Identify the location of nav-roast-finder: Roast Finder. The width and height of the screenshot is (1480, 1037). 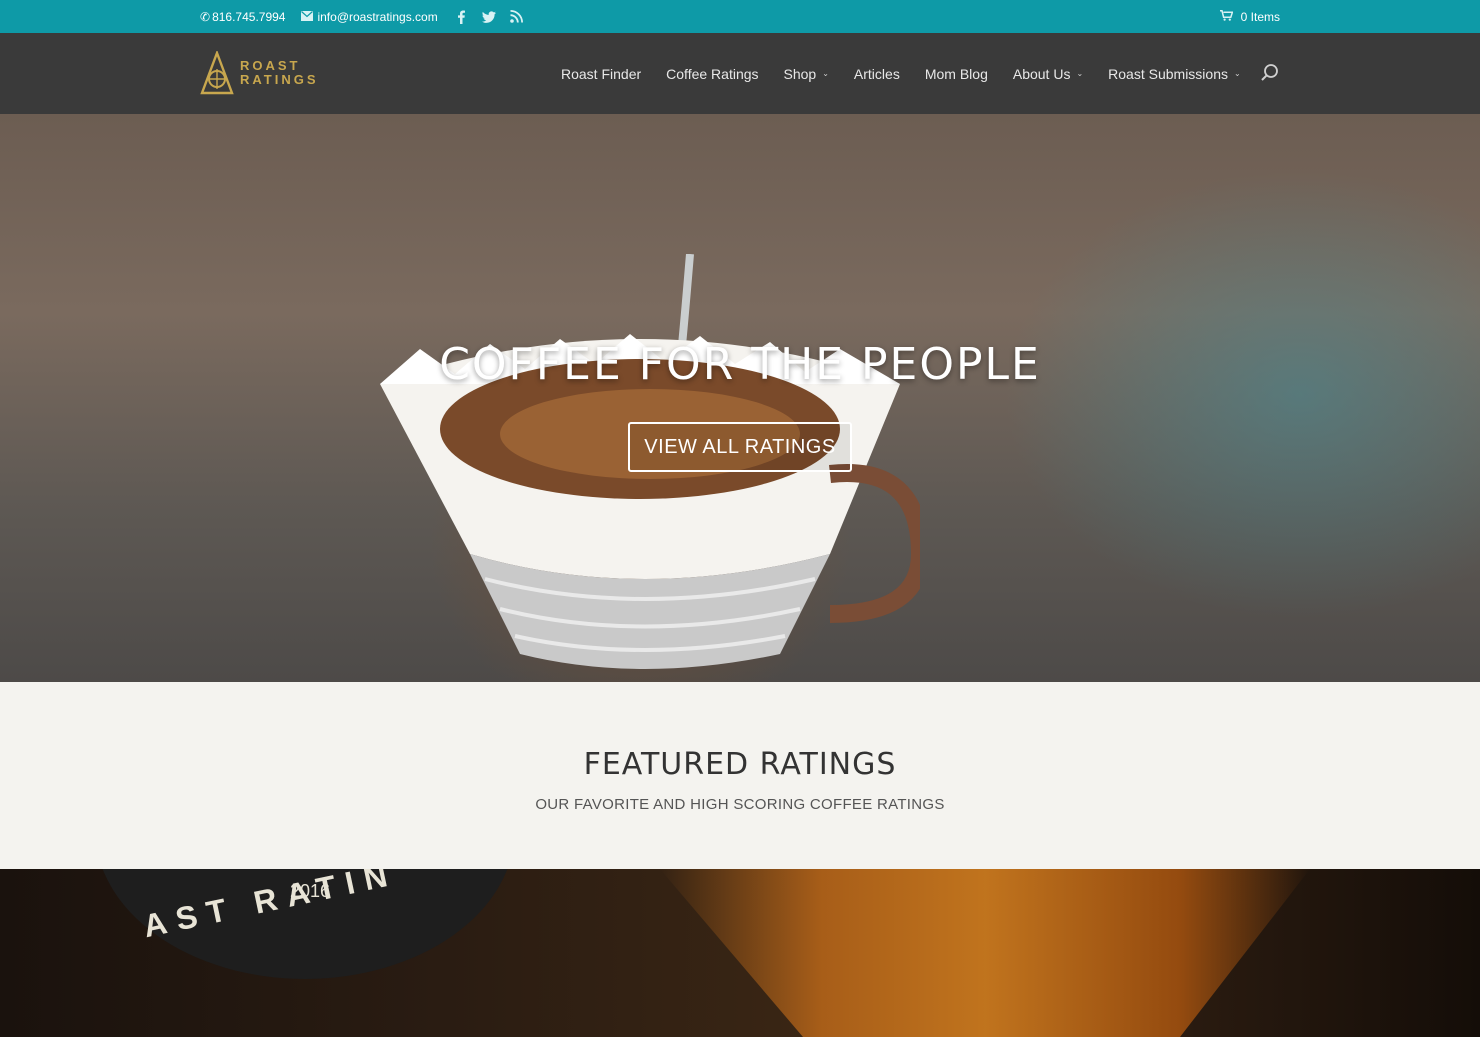
(601, 74).